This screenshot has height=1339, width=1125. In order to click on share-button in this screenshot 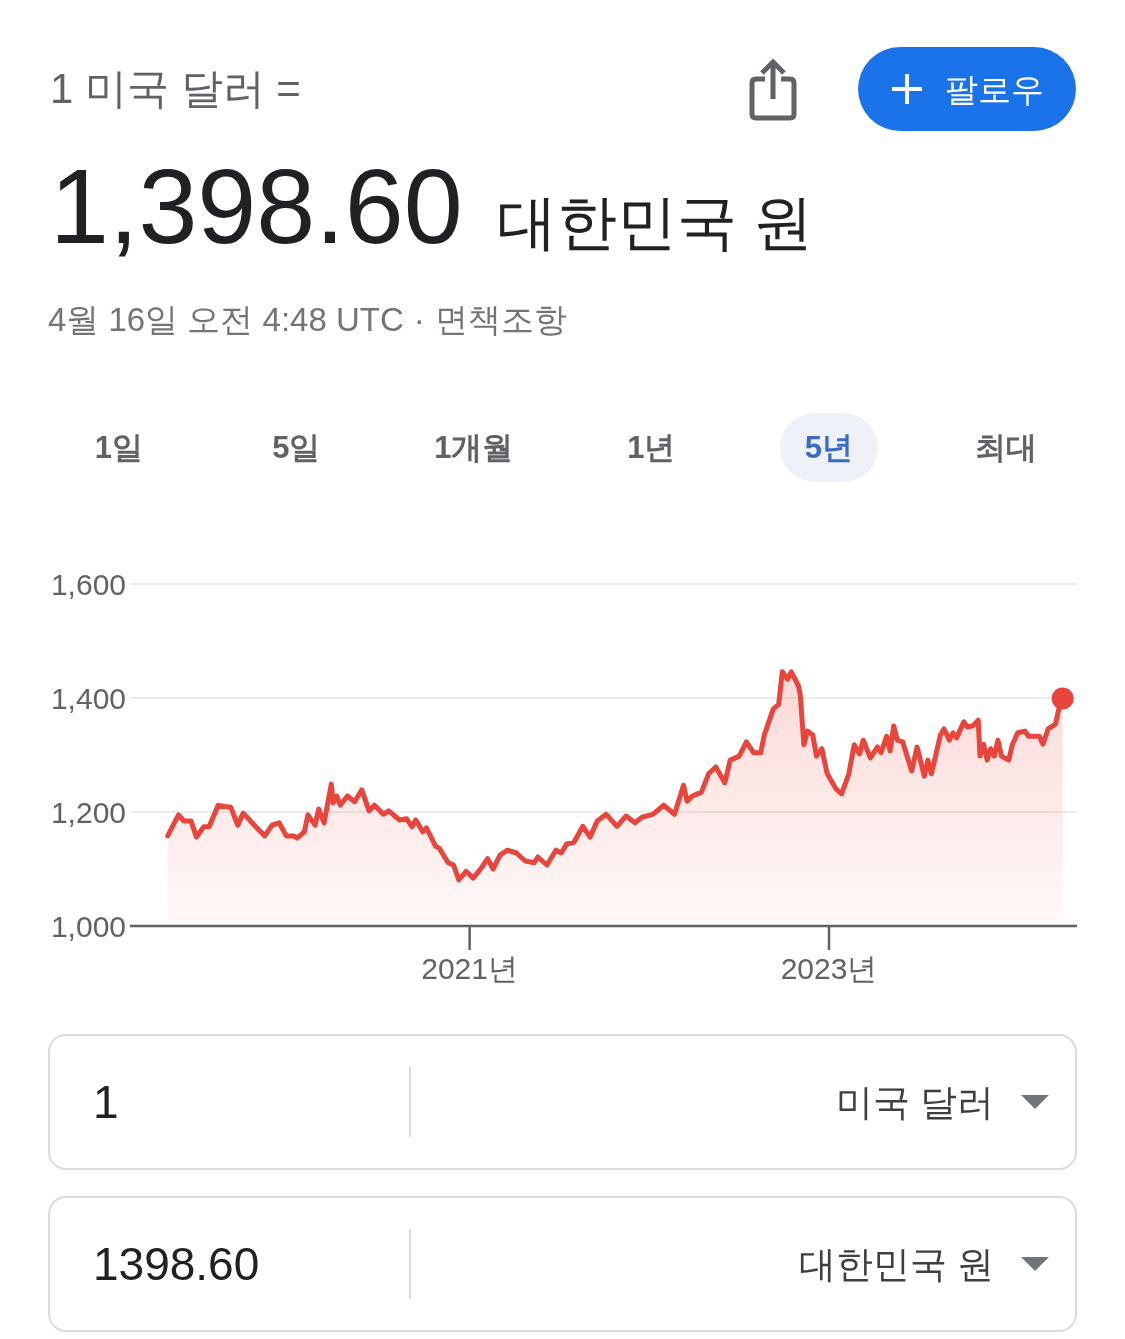, I will do `click(773, 89)`.